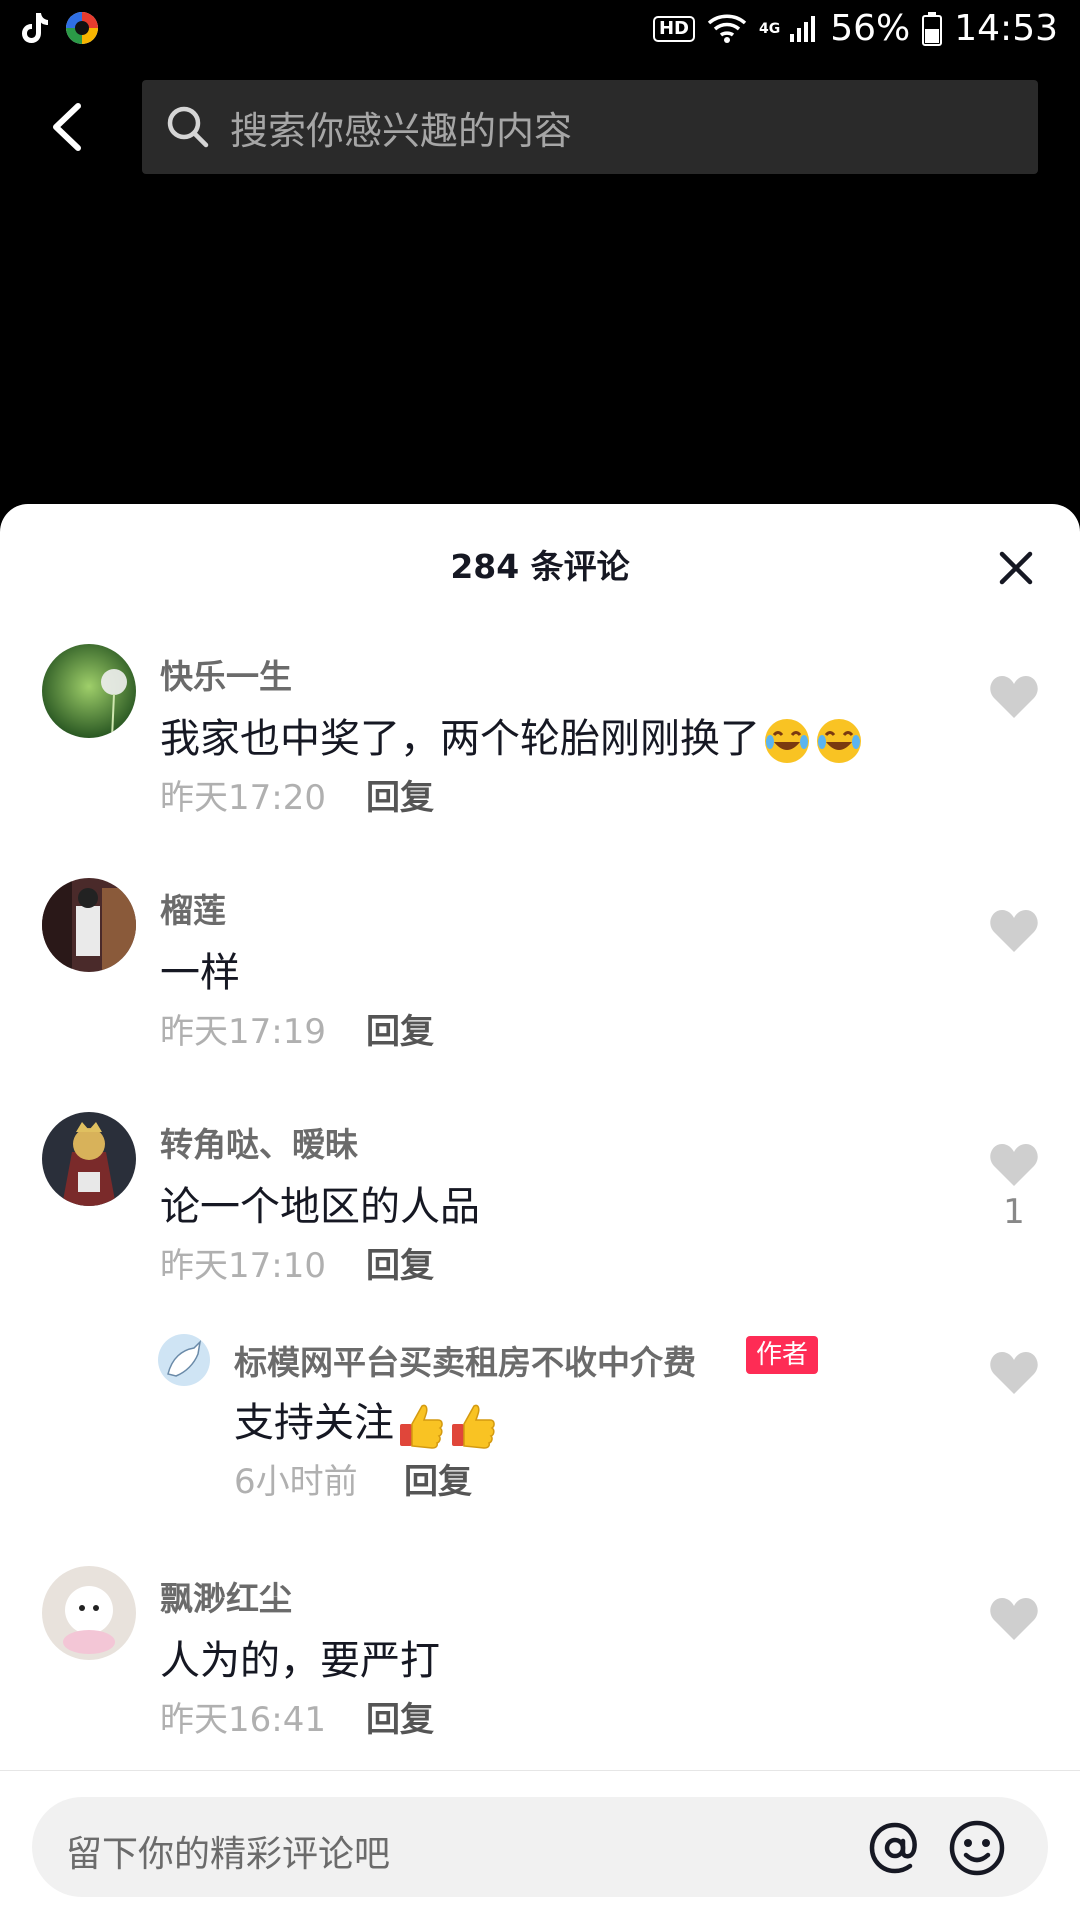 The height and width of the screenshot is (1920, 1080). I want to click on reply-username: 标模网平台买卖租房不收中介费, so click(465, 1360).